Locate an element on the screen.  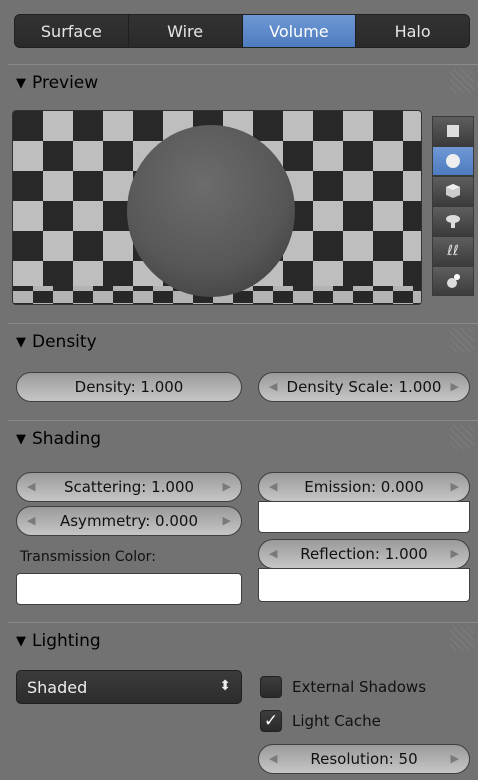
light-cache-label: Light Cache is located at coordinates (336, 721).